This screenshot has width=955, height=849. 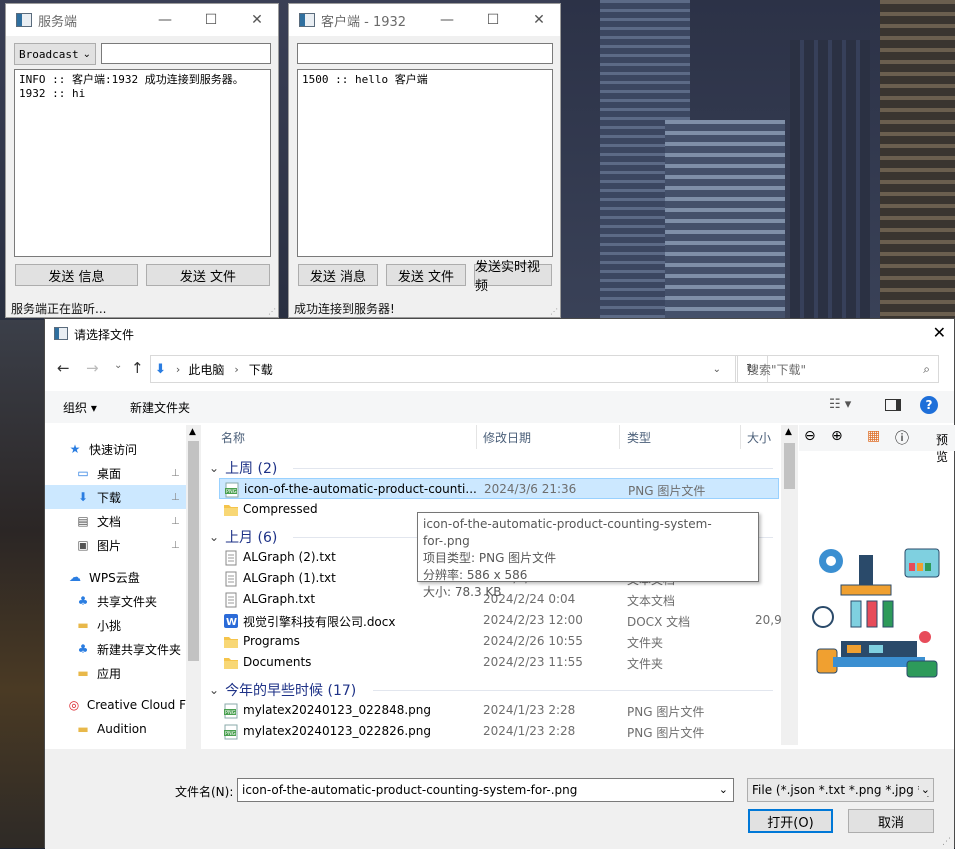 What do you see at coordinates (902, 438) in the screenshot?
I see `info-icon: ⓘ` at bounding box center [902, 438].